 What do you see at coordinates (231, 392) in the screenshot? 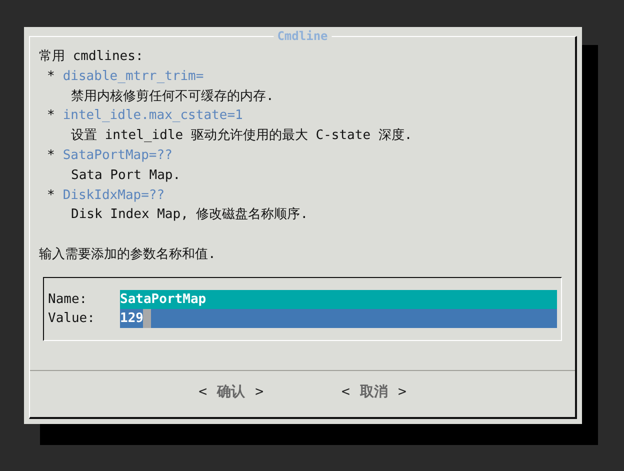
I see `dialog-button: < 确认 >` at bounding box center [231, 392].